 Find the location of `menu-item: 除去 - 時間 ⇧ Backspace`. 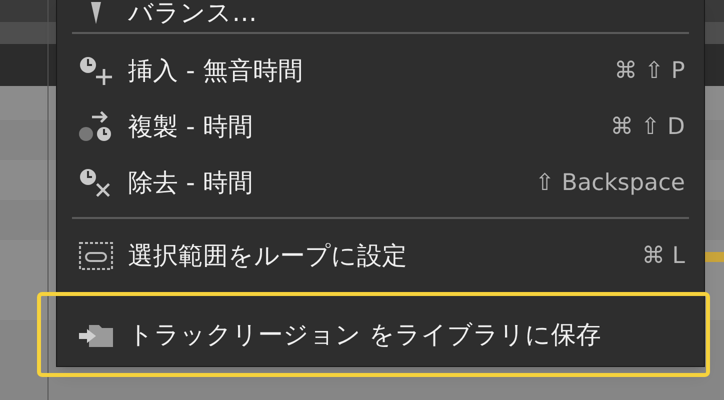

menu-item: 除去 - 時間 ⇧ Backspace is located at coordinates (380, 183).